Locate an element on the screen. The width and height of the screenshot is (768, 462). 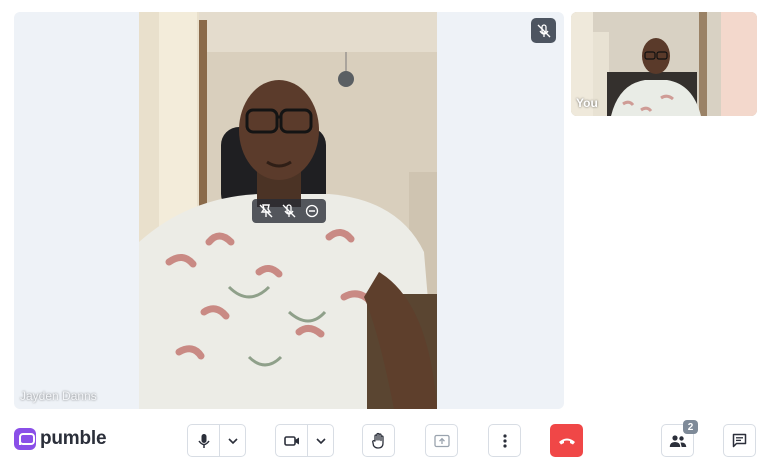
share-screen-button is located at coordinates (441, 440).